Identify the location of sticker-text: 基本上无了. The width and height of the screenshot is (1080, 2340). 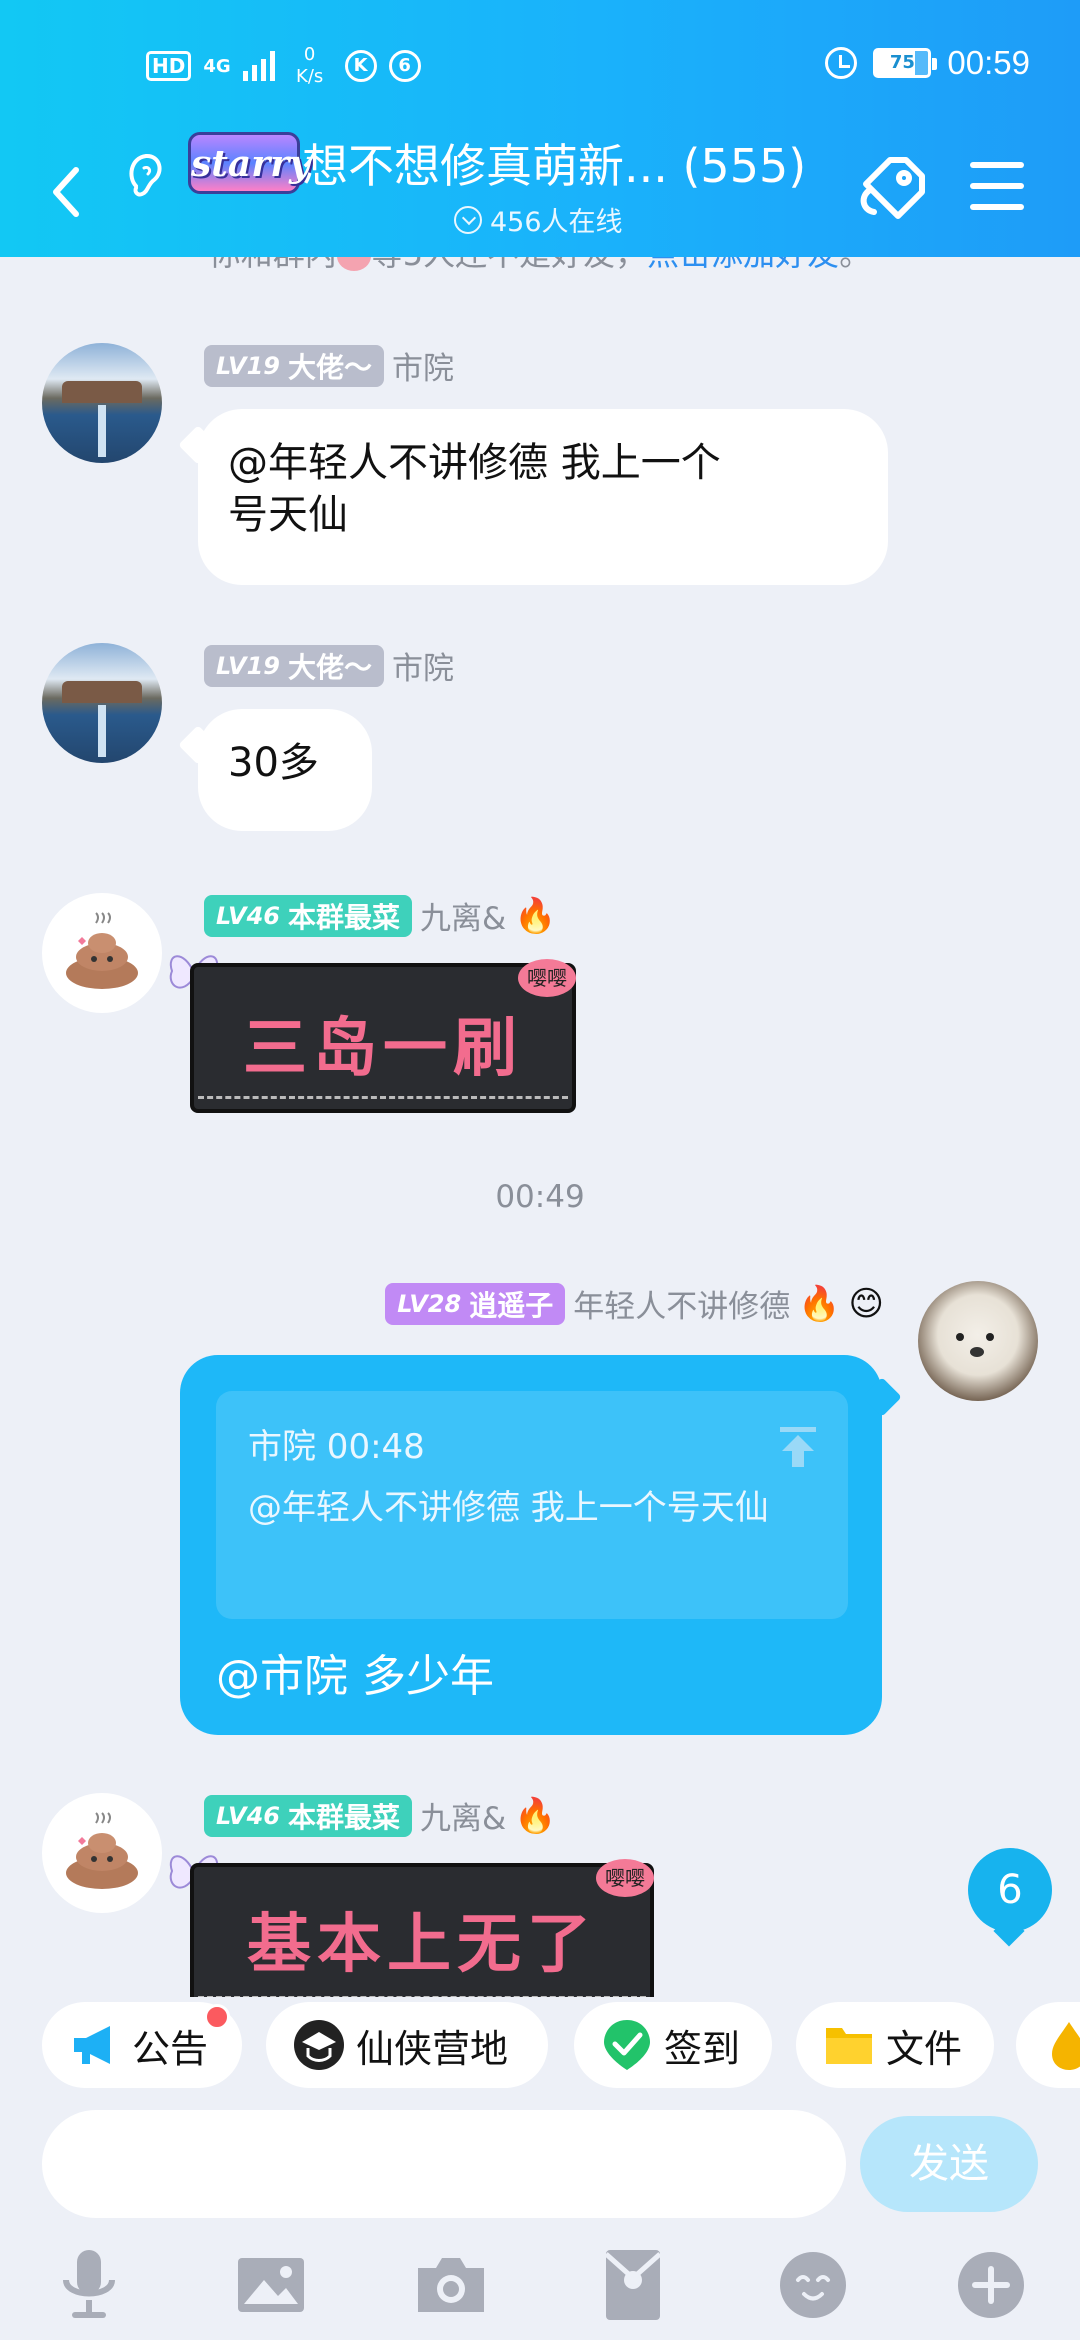
(422, 1944).